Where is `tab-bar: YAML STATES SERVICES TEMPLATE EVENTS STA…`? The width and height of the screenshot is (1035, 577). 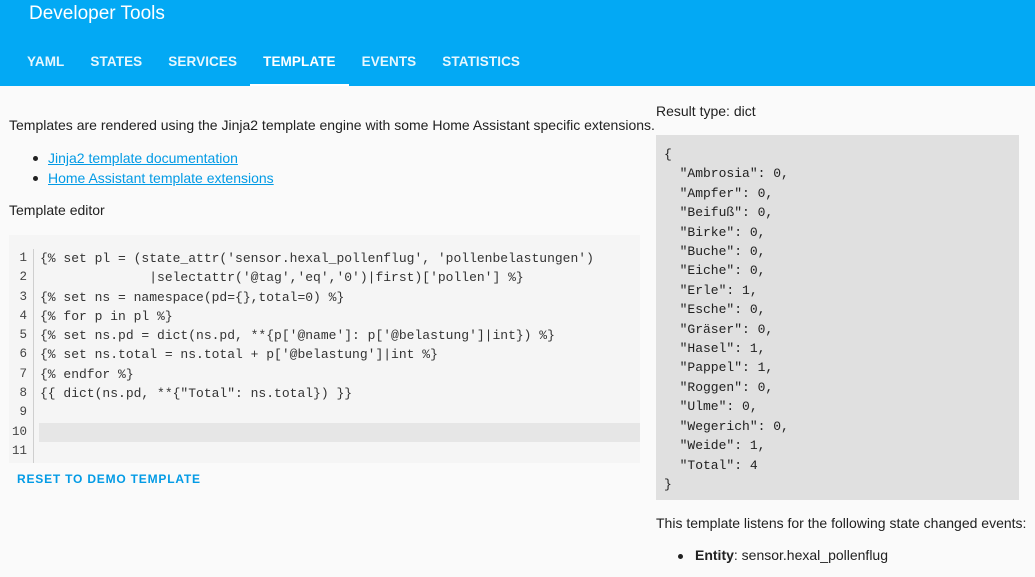
tab-bar: YAML STATES SERVICES TEMPLATE EVENTS STA… is located at coordinates (273, 62).